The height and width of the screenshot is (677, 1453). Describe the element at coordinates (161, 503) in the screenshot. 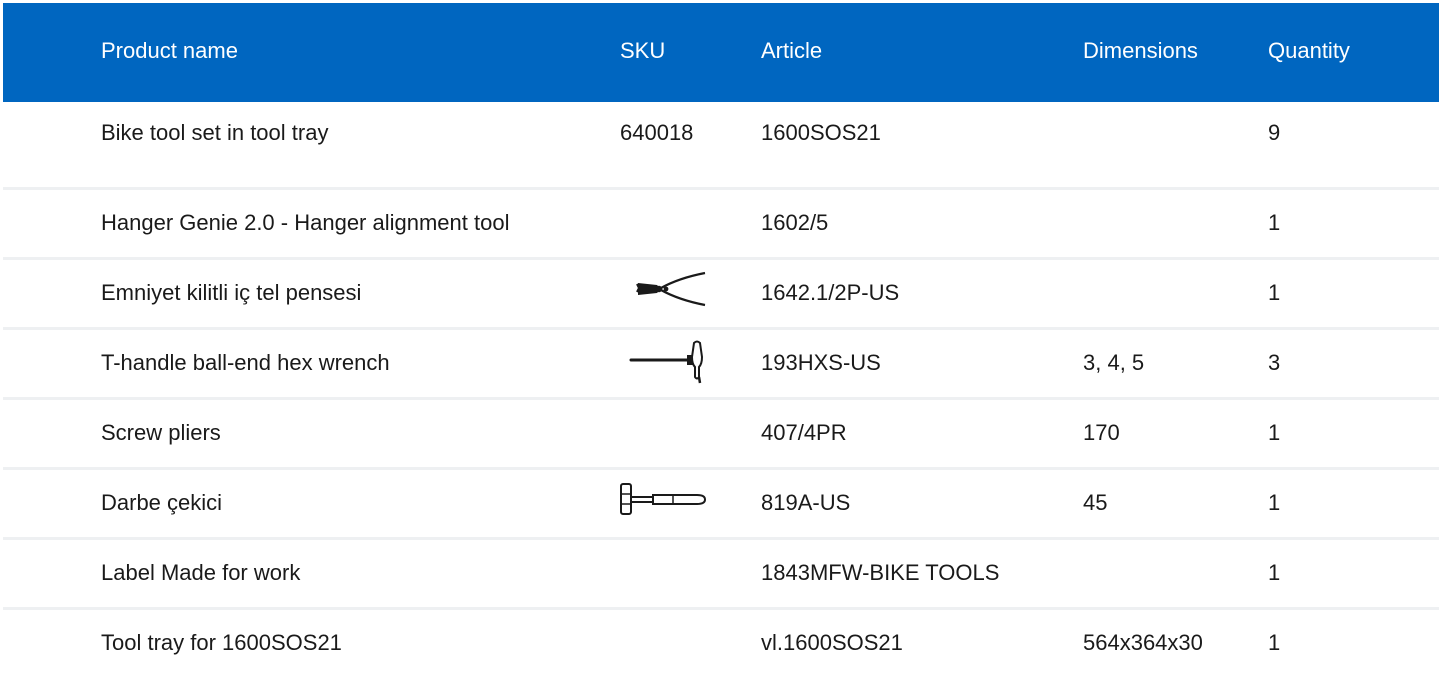

I see `product-name: Darbe çekici` at that location.